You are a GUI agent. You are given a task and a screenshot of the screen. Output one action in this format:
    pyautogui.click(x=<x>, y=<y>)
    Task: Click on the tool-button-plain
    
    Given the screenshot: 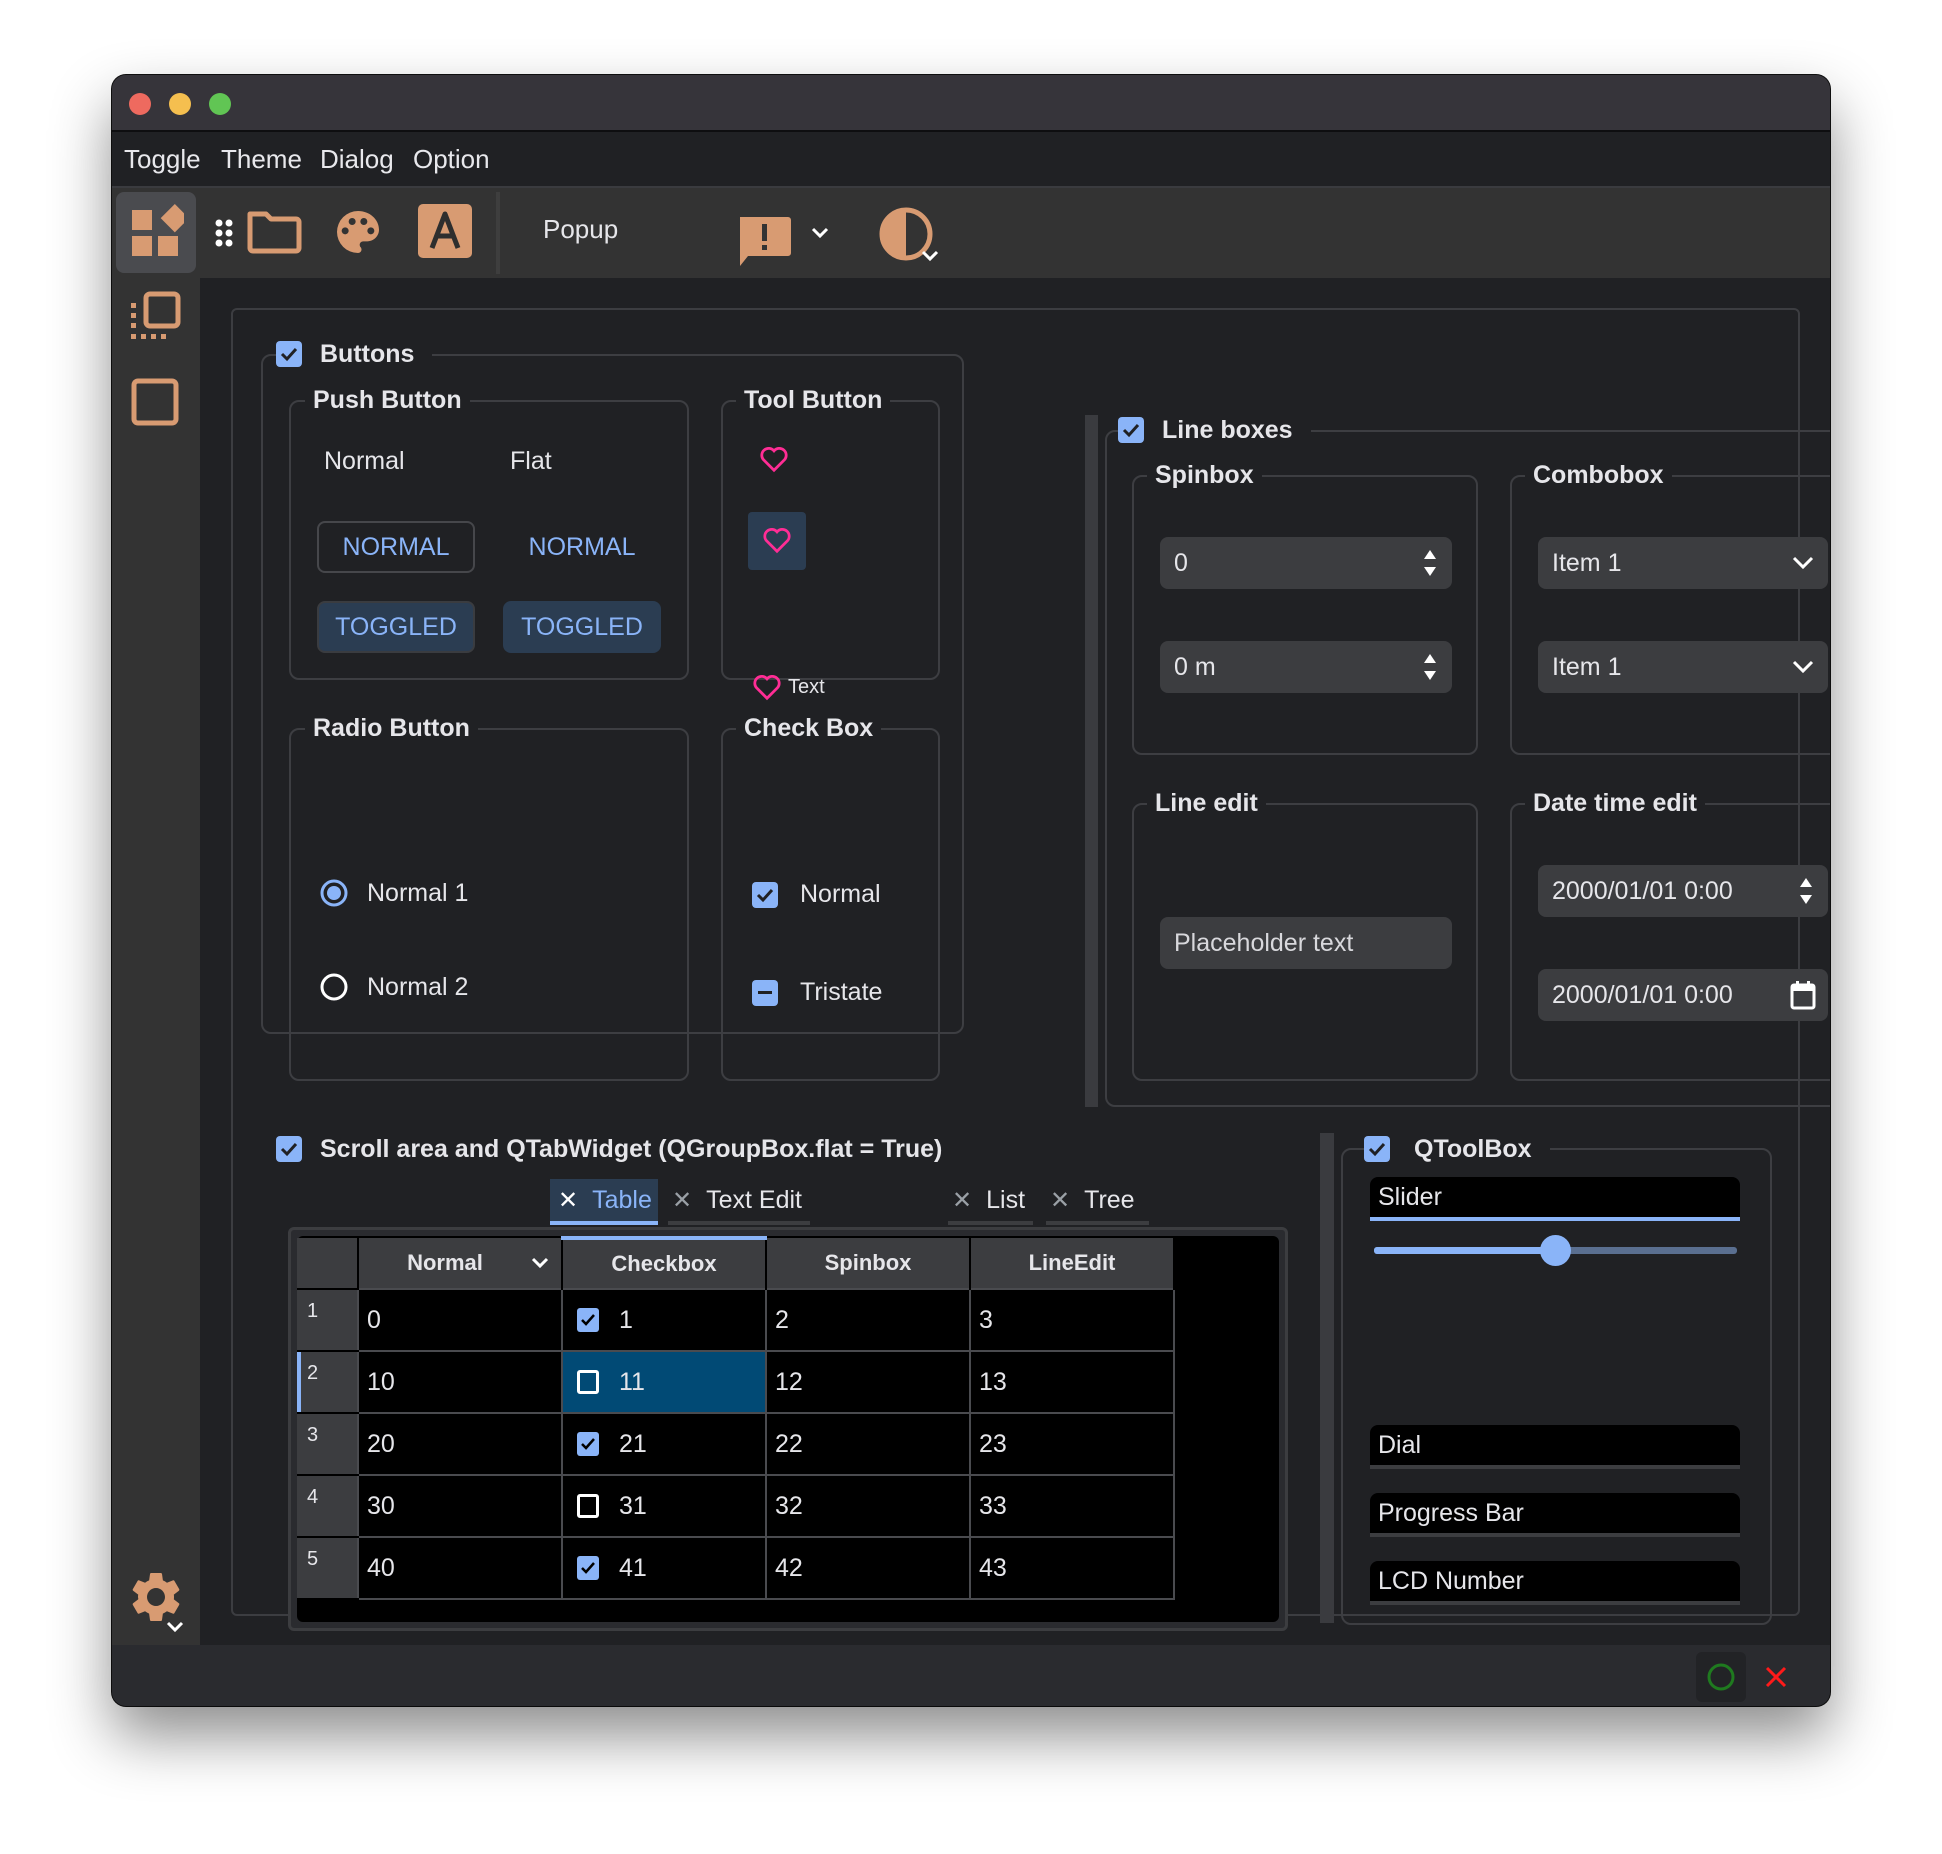 What is the action you would take?
    pyautogui.click(x=774, y=459)
    